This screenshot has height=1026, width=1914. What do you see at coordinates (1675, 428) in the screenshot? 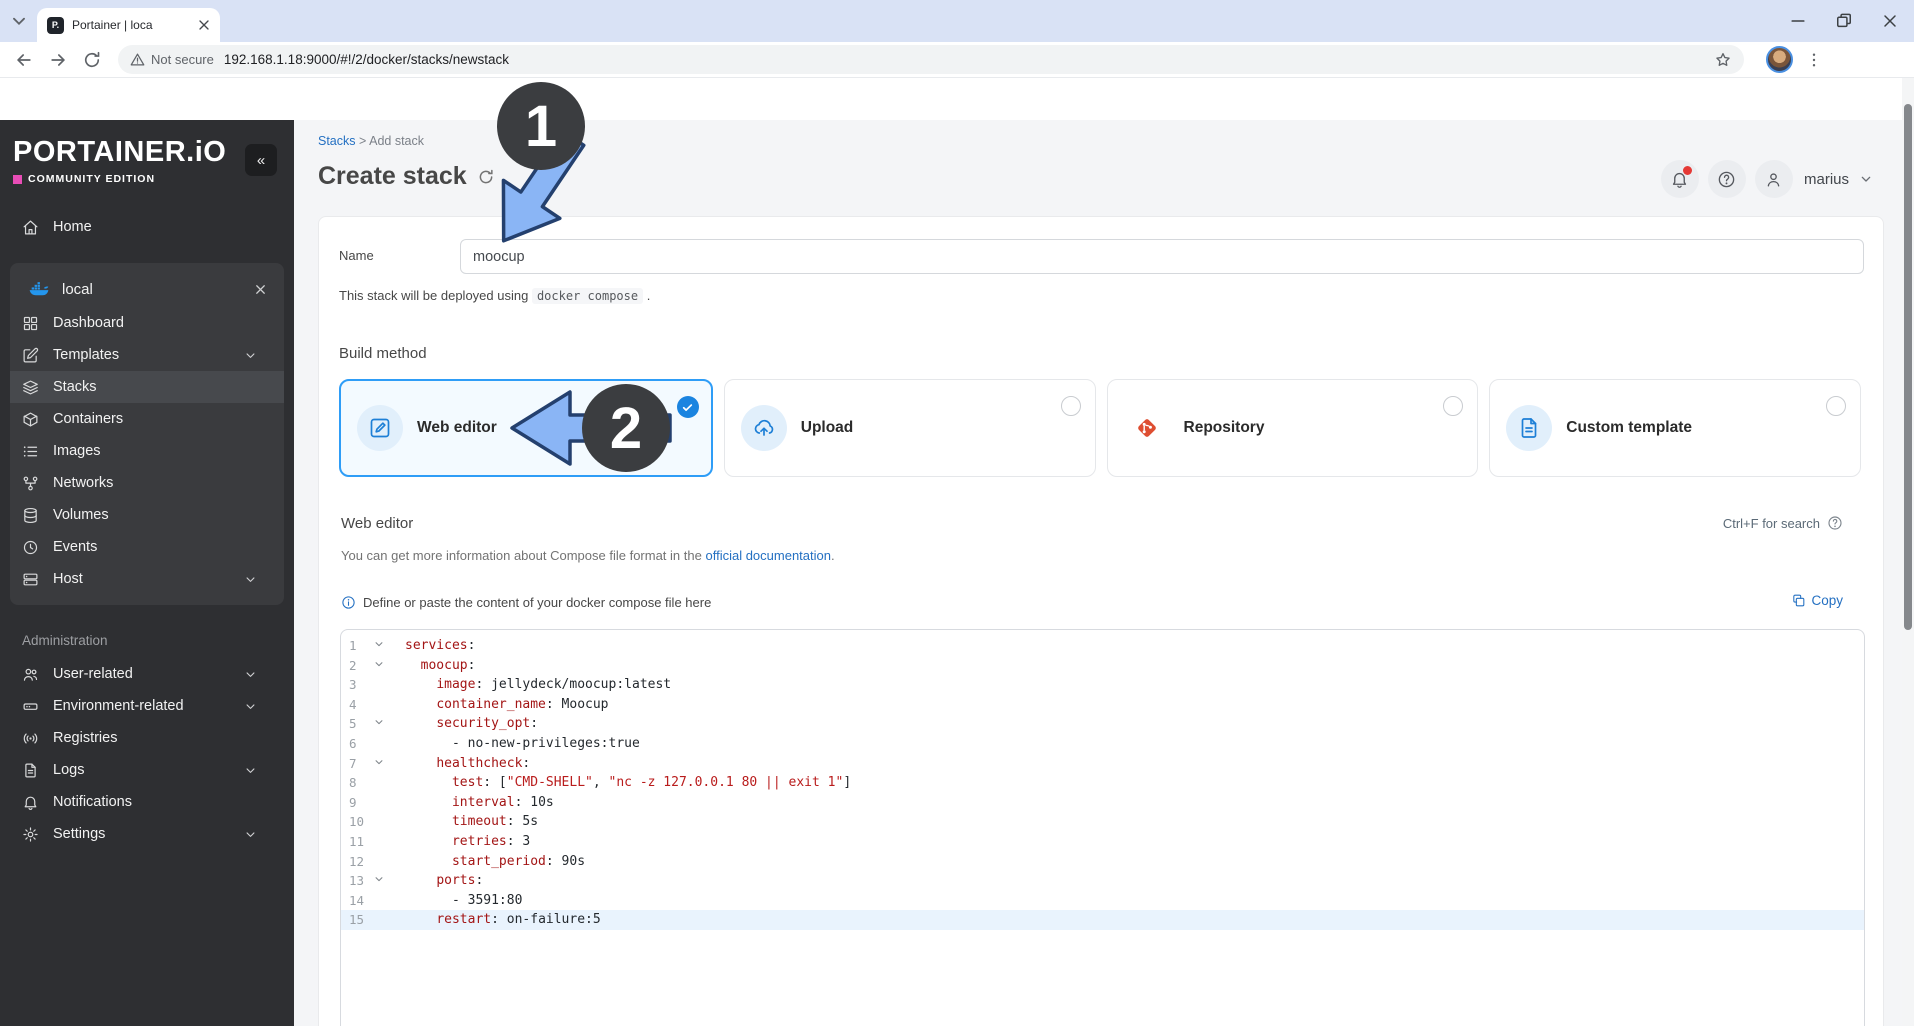
I see `build-method-custom-template: Custom template` at bounding box center [1675, 428].